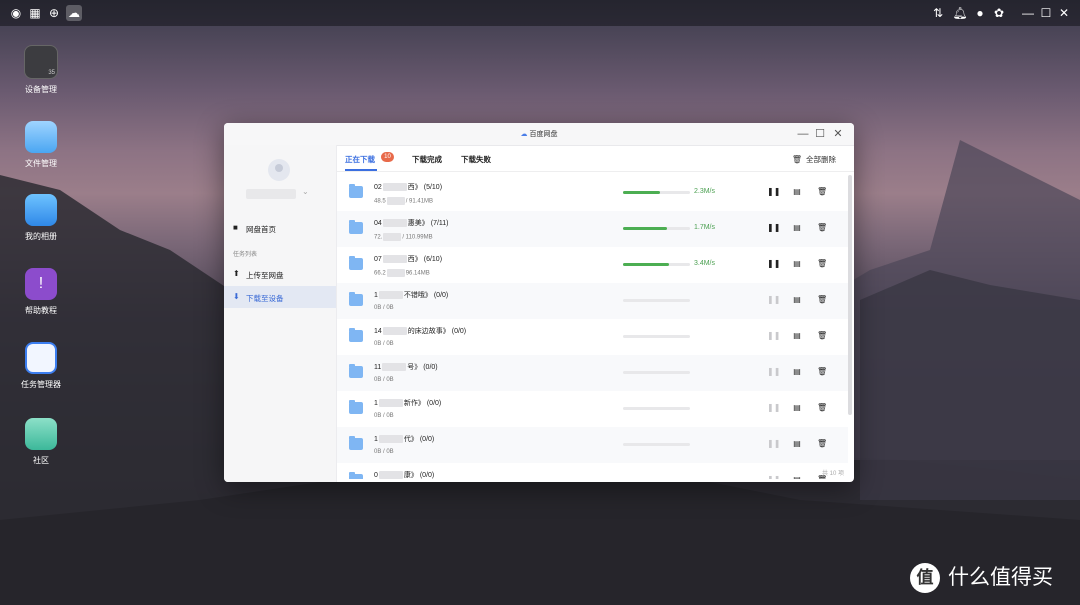 Image resolution: width=1080 pixels, height=605 pixels. I want to click on size-prefix: 66.2, so click(380, 273).